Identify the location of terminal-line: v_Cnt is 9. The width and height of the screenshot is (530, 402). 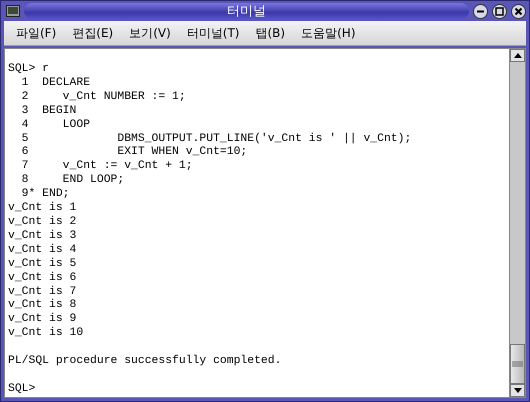
(42, 319).